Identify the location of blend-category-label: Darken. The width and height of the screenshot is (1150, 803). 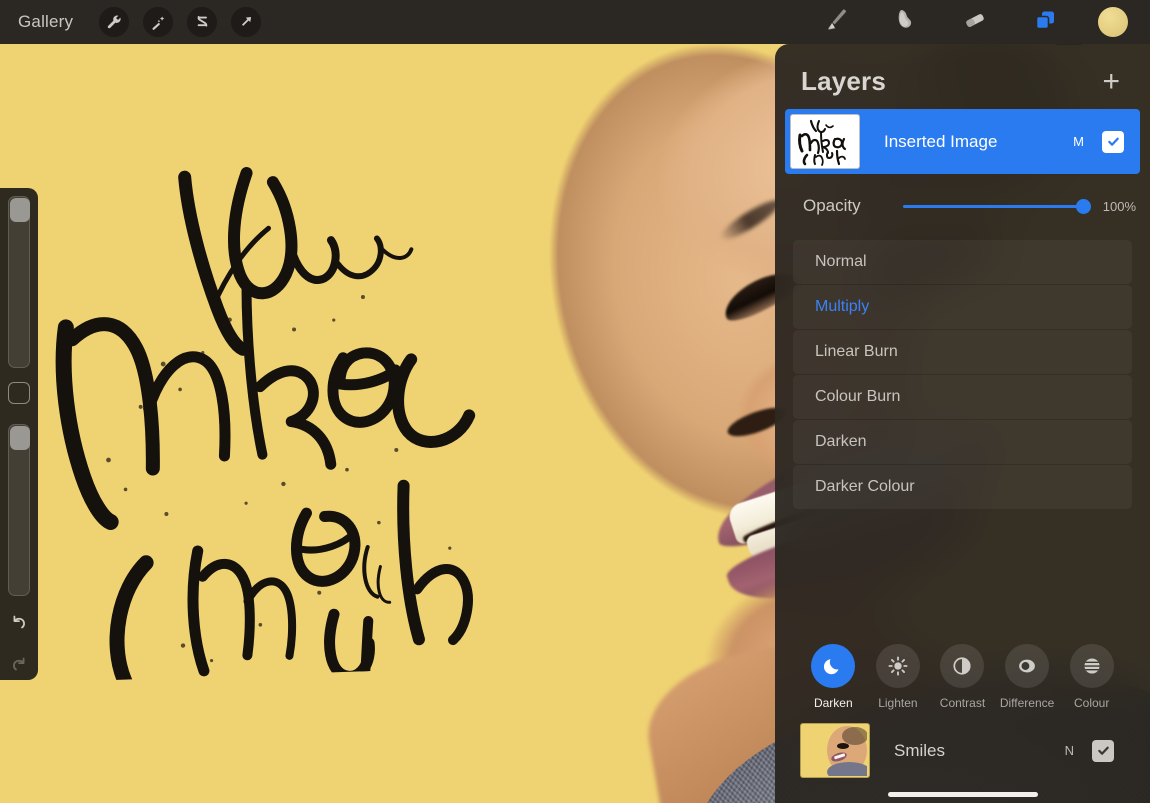
(833, 703).